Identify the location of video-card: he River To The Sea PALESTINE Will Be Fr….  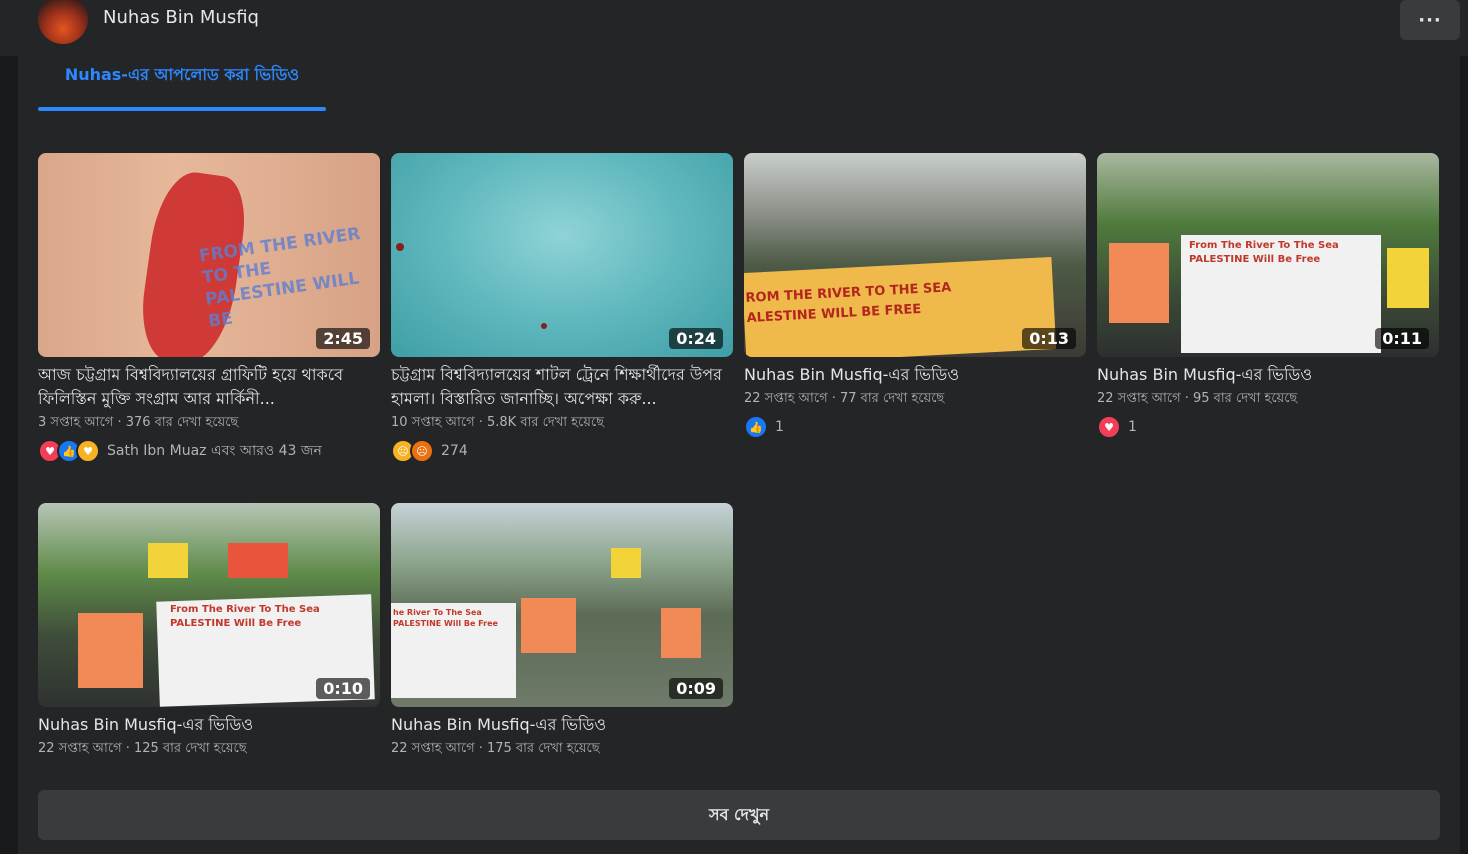
(562, 631).